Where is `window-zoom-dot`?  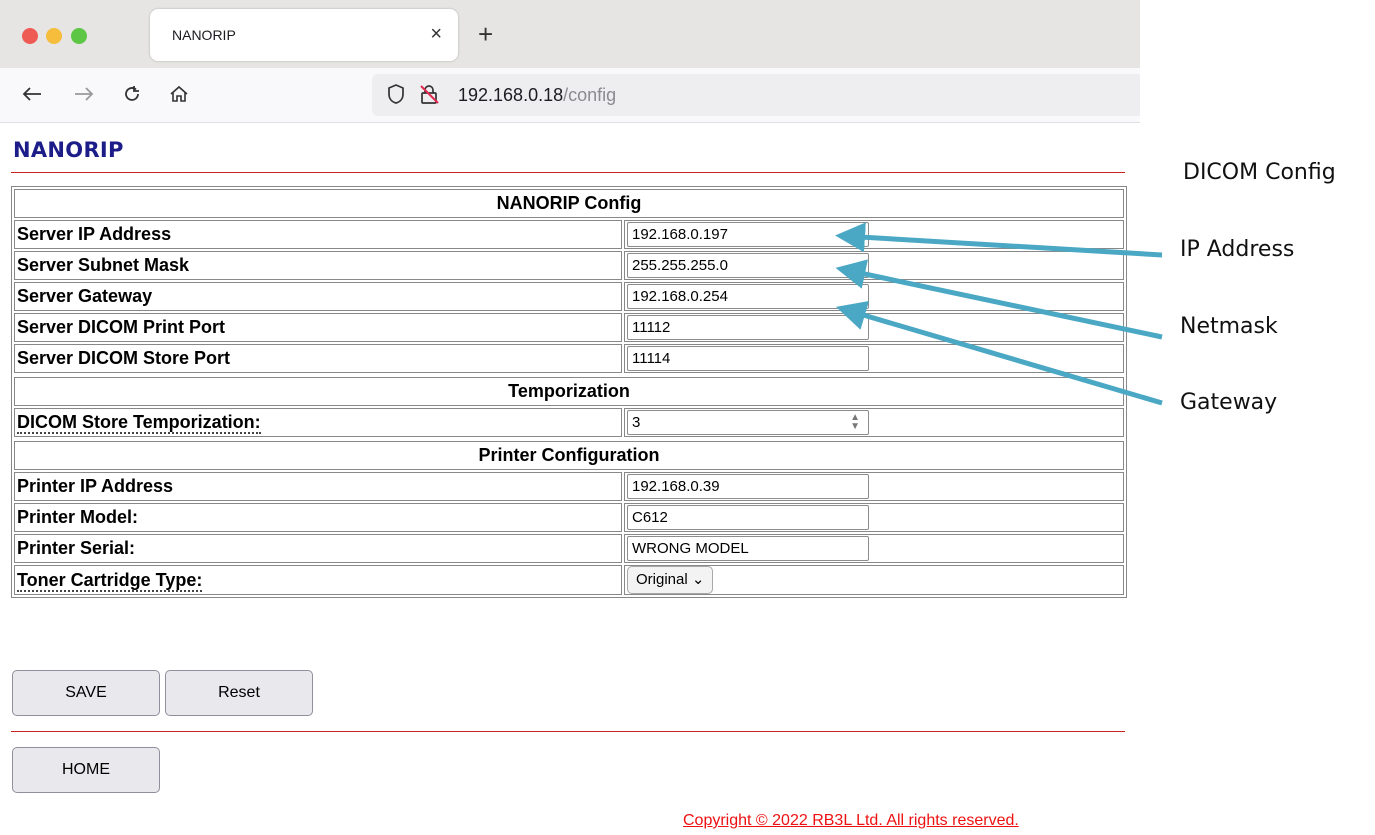 window-zoom-dot is located at coordinates (79, 36).